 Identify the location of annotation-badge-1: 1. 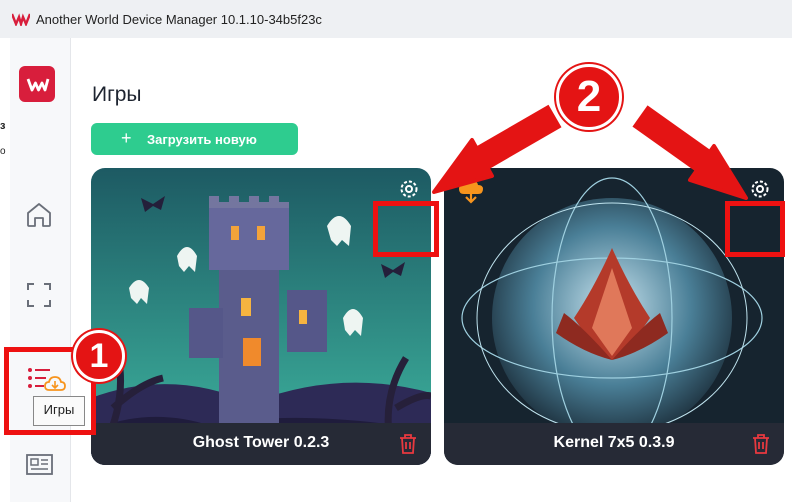
(99, 356).